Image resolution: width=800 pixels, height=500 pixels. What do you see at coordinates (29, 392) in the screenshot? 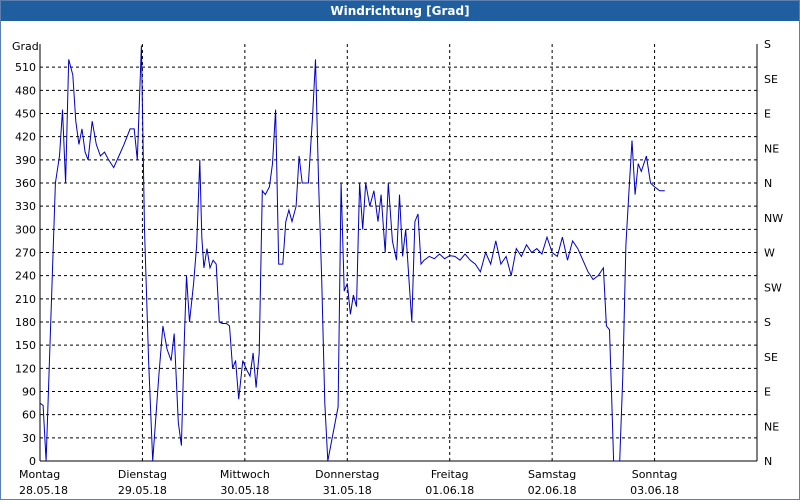
I see `y-tick-label: 90` at bounding box center [29, 392].